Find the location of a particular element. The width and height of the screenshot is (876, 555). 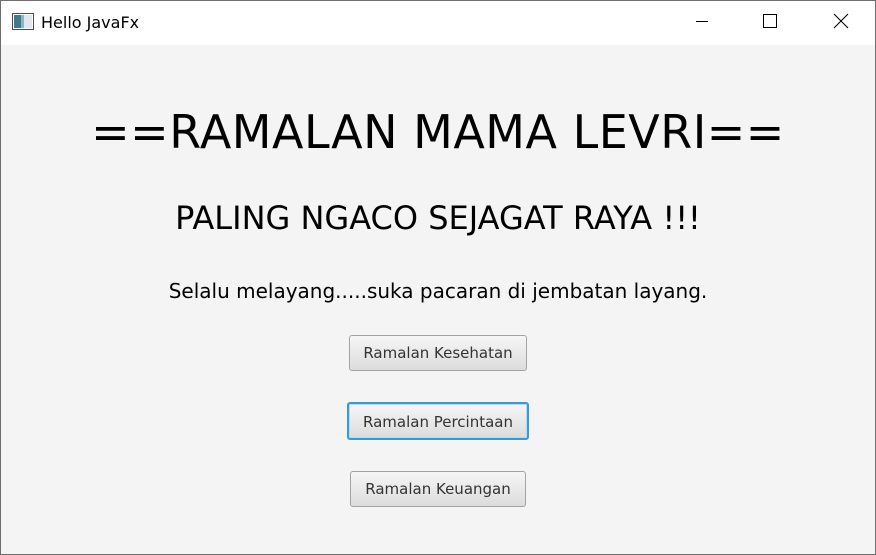

page-title: ==RAMALAN MAMA LEVRI== is located at coordinates (438, 132).